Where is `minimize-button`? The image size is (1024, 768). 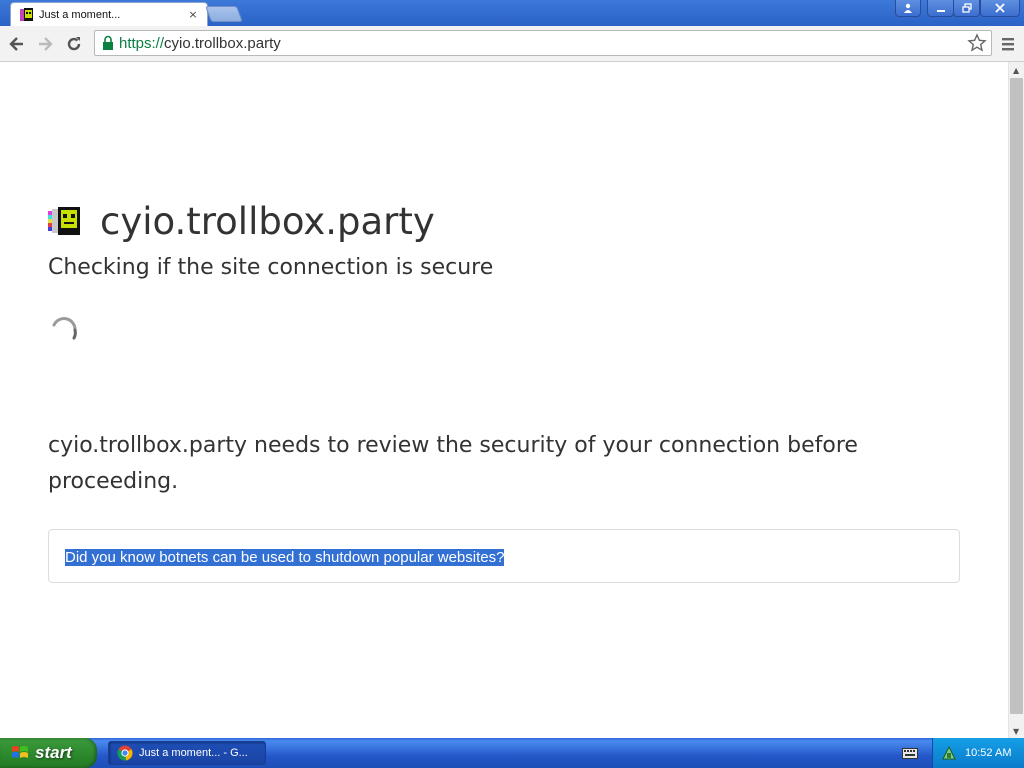 minimize-button is located at coordinates (940, 8).